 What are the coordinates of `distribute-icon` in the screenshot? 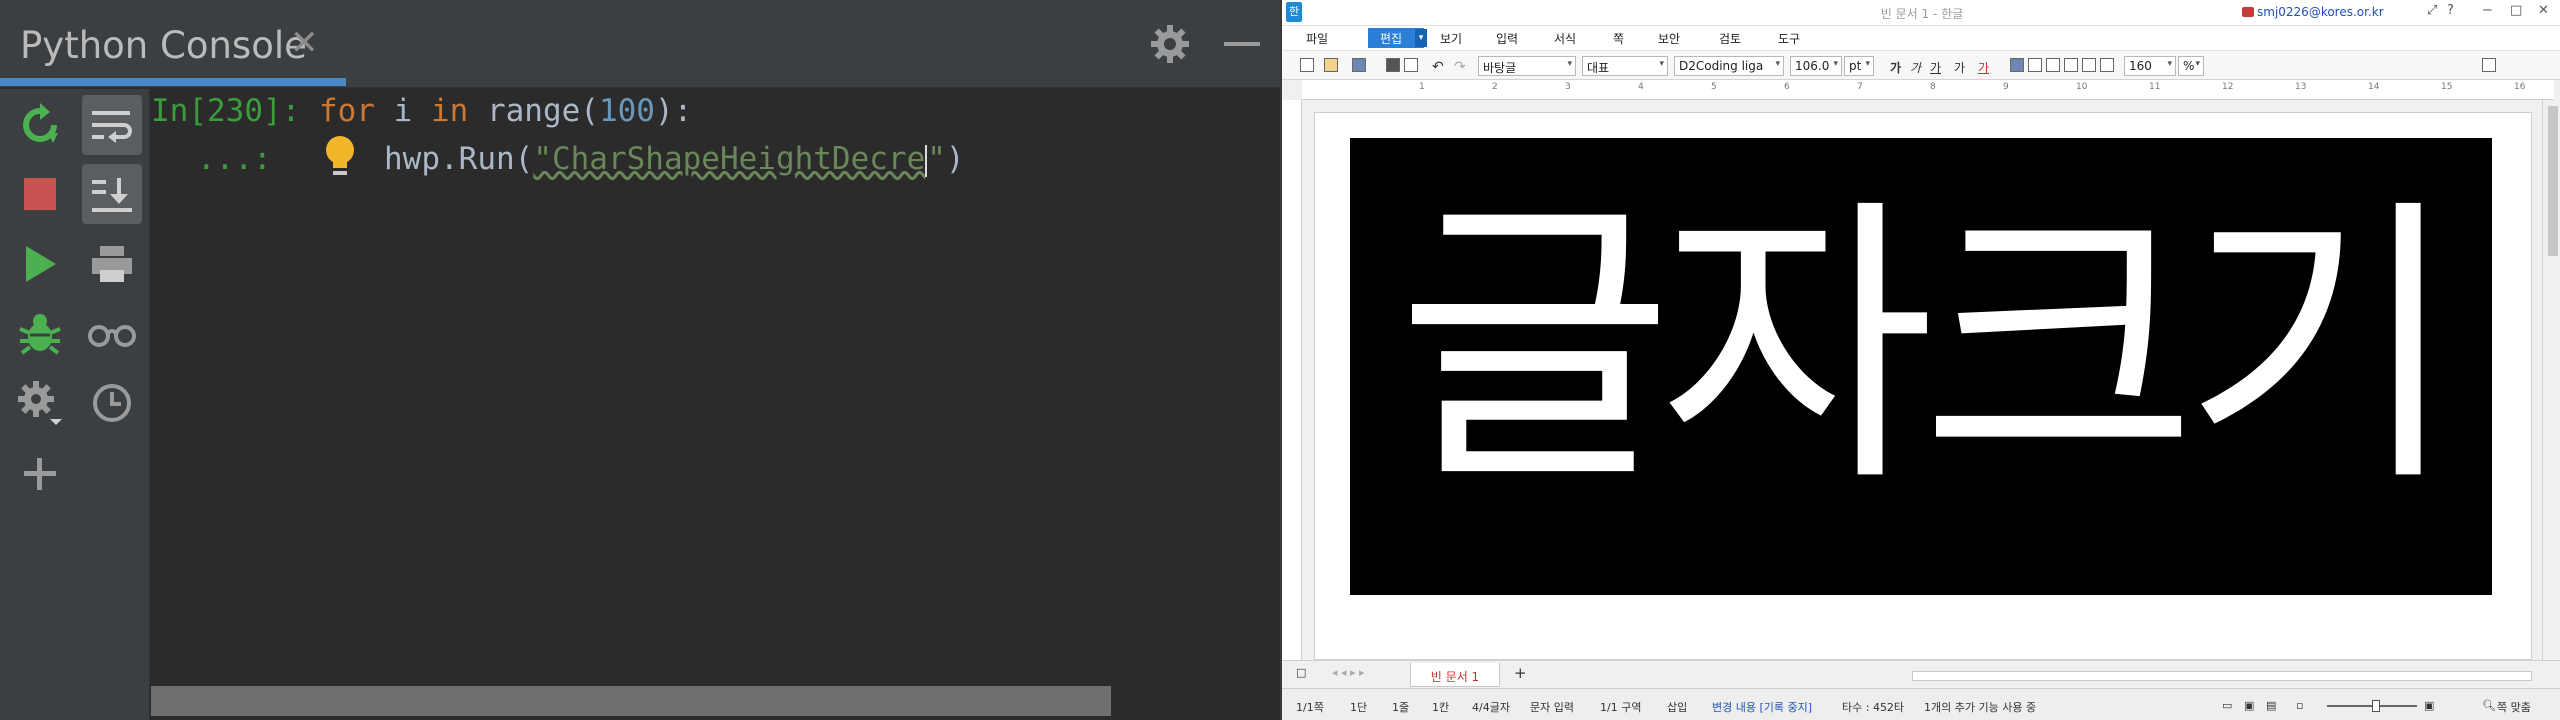 It's located at (2089, 65).